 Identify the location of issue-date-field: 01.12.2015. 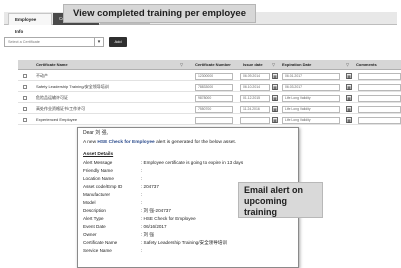
(255, 98).